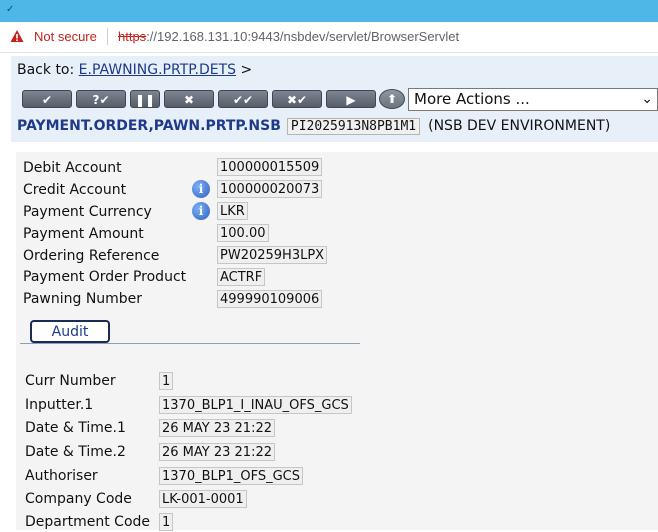 This screenshot has width=658, height=532. I want to click on field-label-debit-account: Debit Account, so click(72, 168).